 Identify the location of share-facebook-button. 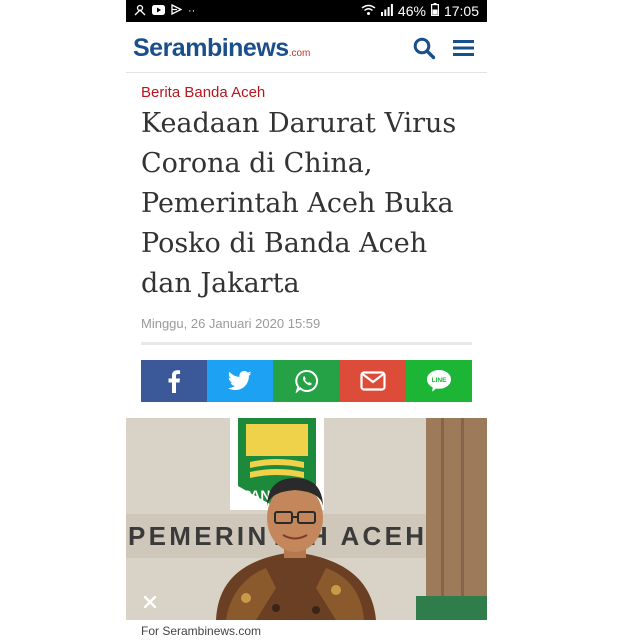
(174, 381).